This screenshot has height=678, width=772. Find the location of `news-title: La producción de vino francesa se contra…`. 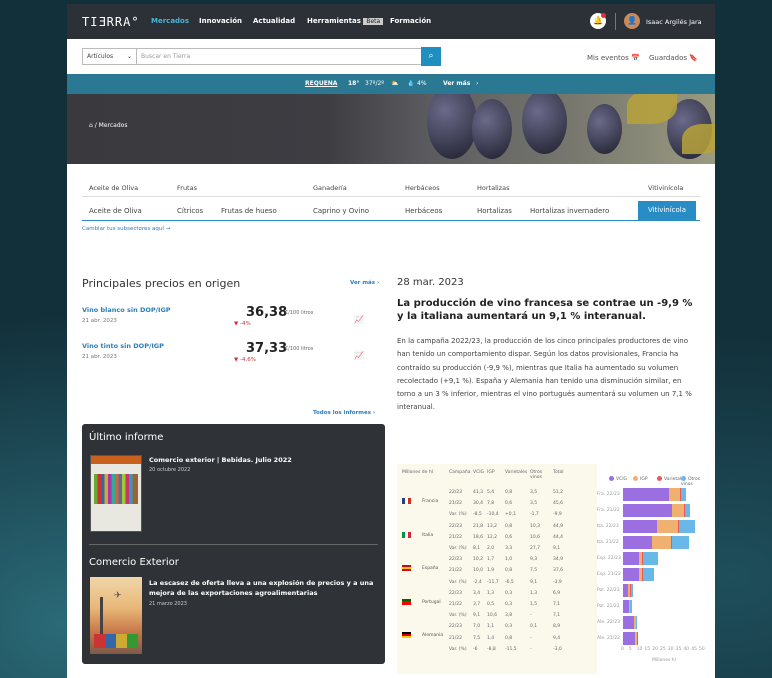

news-title: La producción de vino francesa se contra… is located at coordinates (549, 310).